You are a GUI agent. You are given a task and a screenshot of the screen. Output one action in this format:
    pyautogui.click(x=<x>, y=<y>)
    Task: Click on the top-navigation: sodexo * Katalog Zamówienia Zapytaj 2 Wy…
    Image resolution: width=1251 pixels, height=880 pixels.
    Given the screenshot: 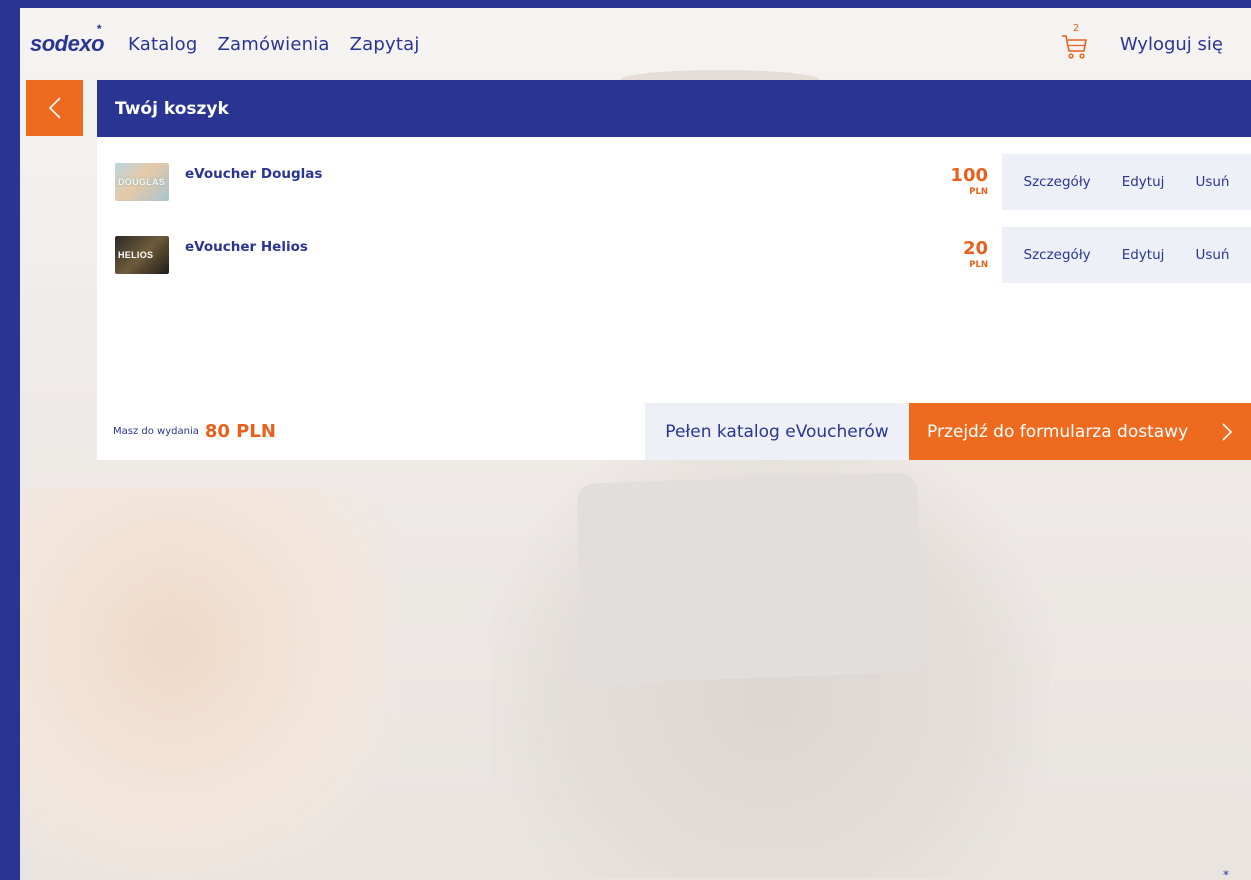 What is the action you would take?
    pyautogui.click(x=635, y=44)
    